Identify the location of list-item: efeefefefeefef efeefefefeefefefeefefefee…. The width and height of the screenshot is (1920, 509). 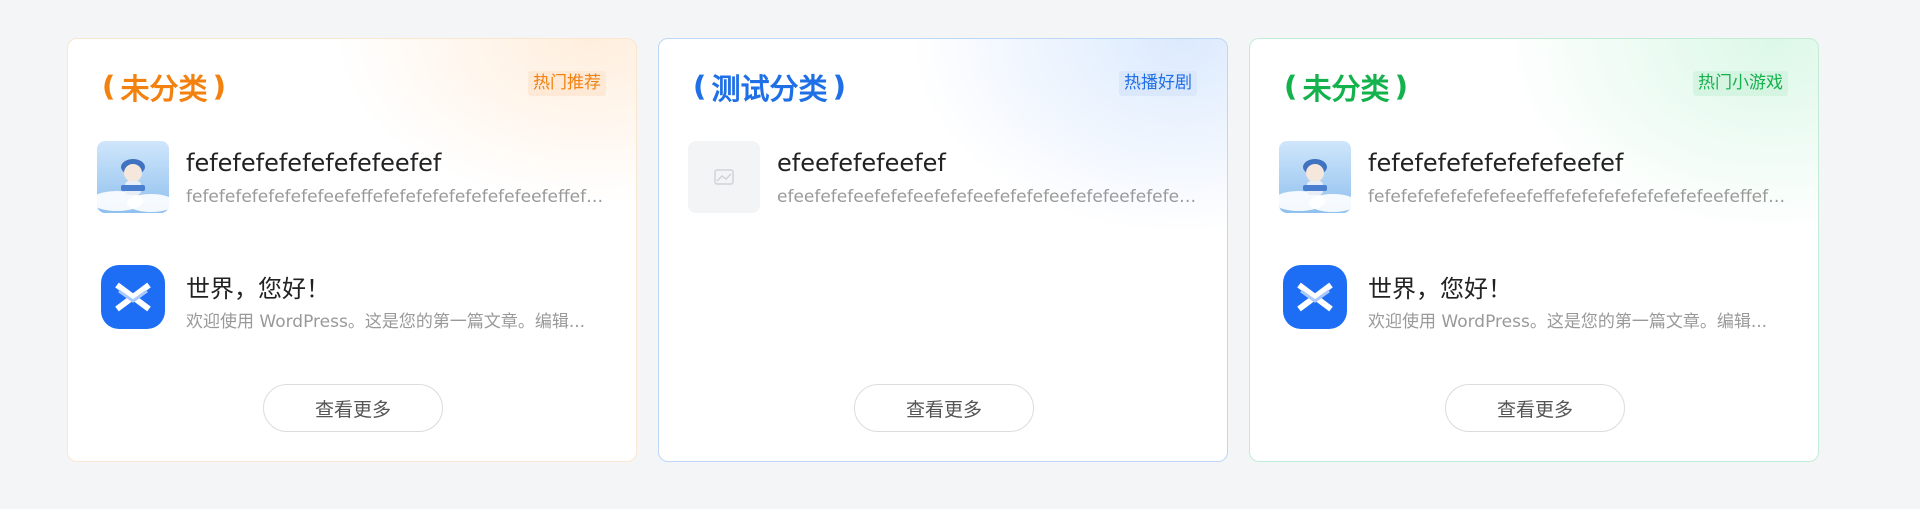
(943, 178).